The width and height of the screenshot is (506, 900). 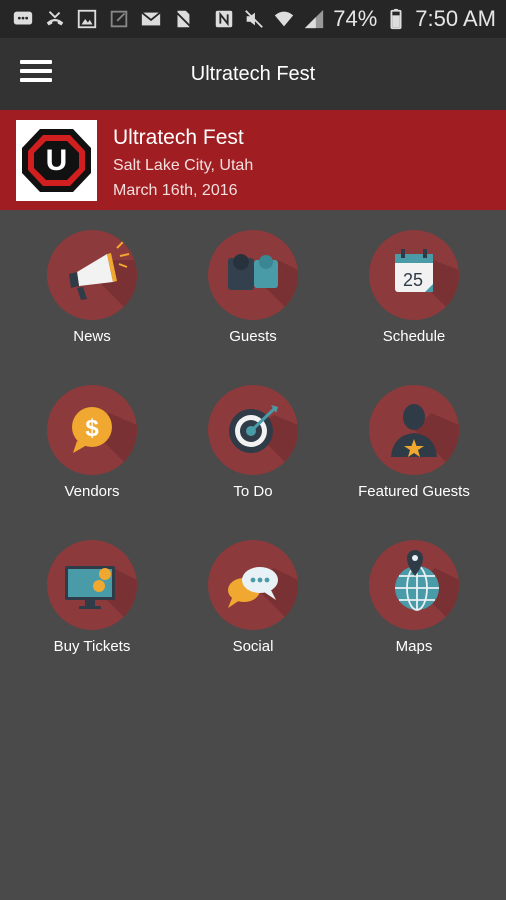 I want to click on gallery-icon, so click(x=87, y=19).